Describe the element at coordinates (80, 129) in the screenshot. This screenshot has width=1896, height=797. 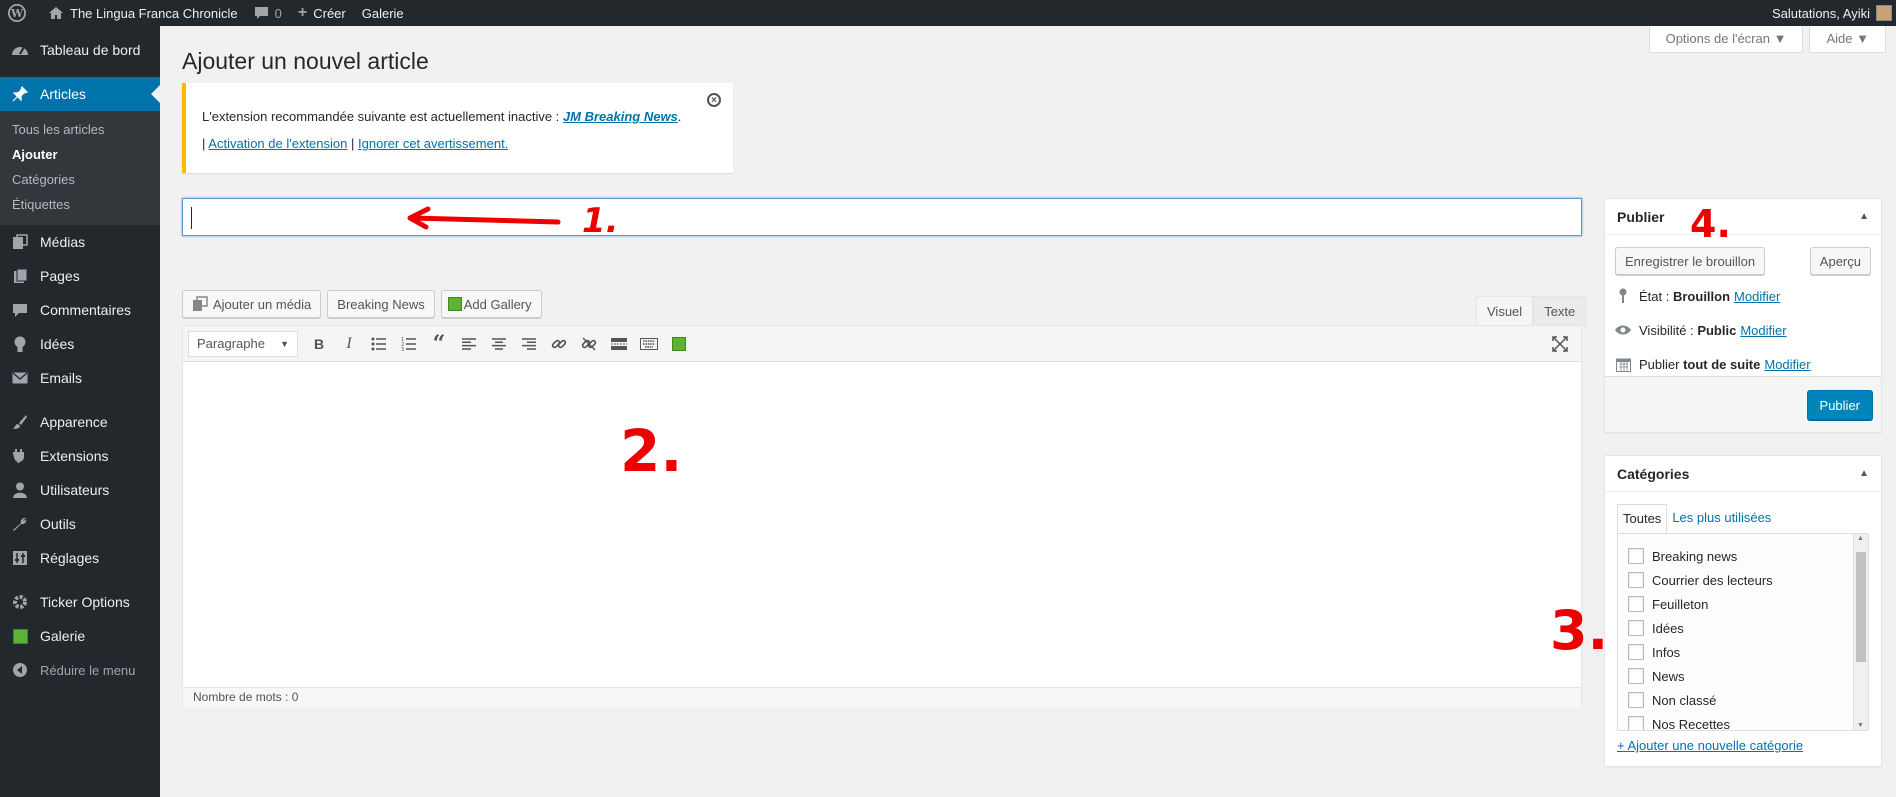
I see `submenu-all-posts: Tous les articles` at that location.